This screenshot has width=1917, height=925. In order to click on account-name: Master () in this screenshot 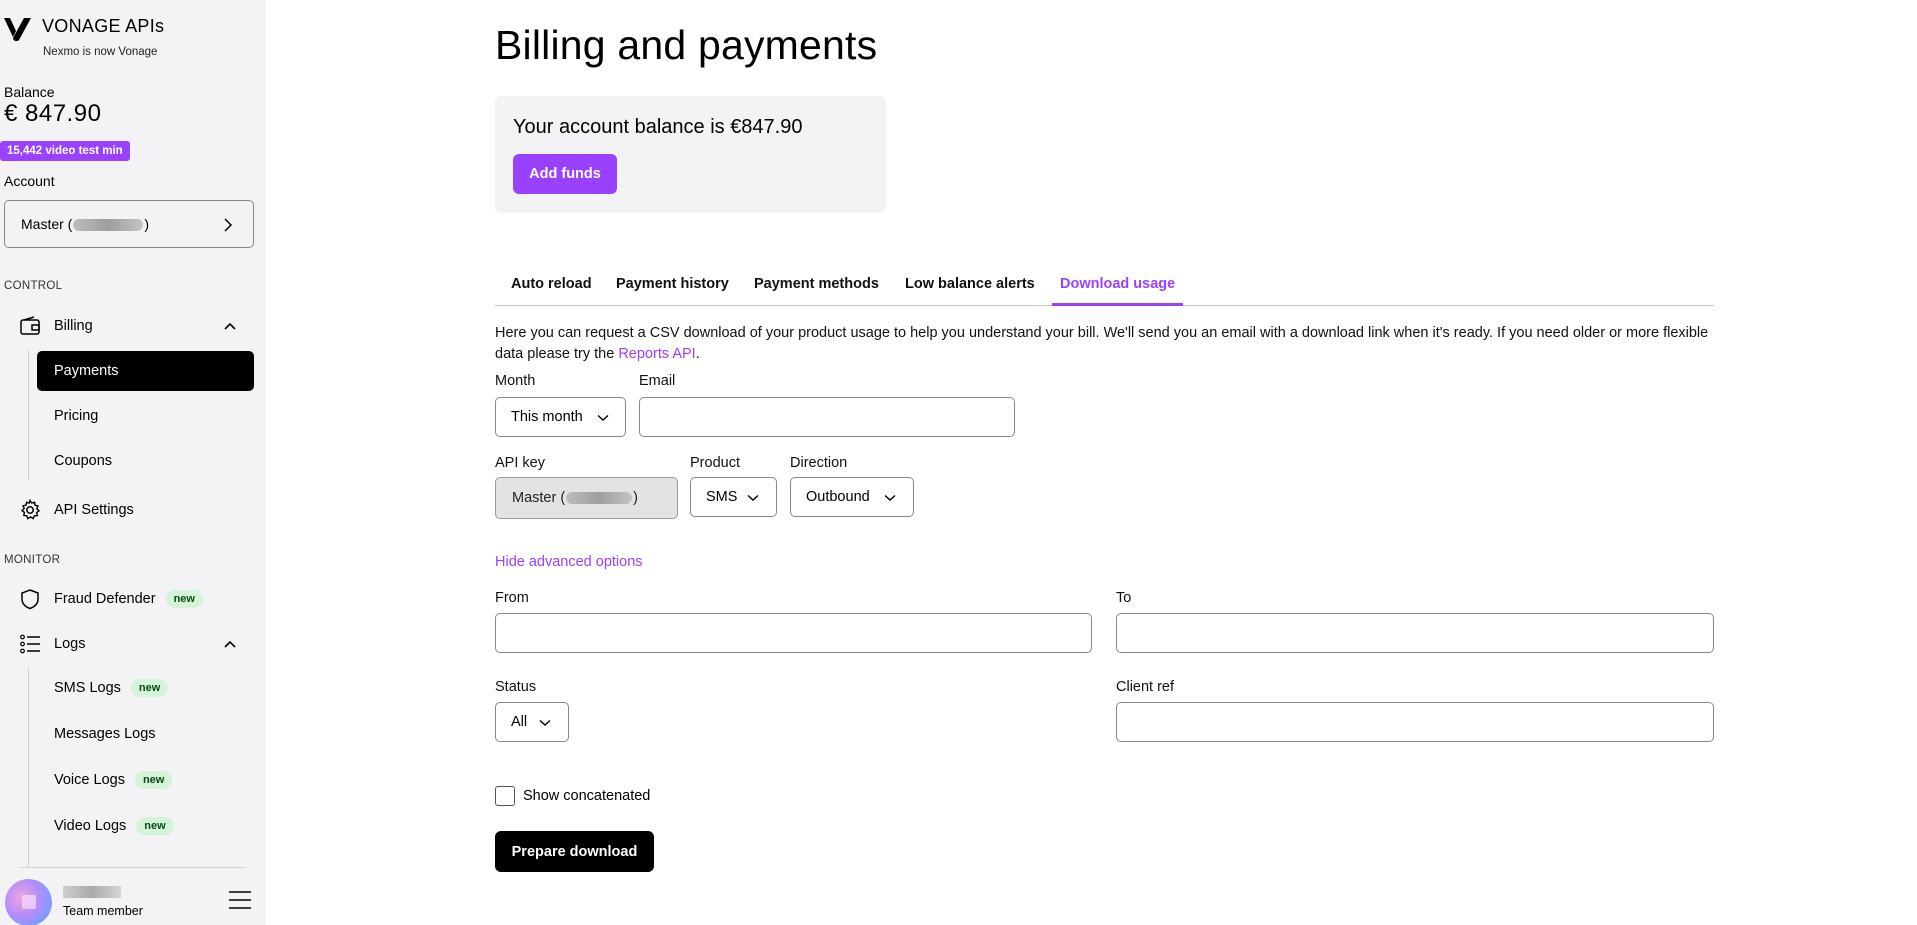, I will do `click(85, 224)`.